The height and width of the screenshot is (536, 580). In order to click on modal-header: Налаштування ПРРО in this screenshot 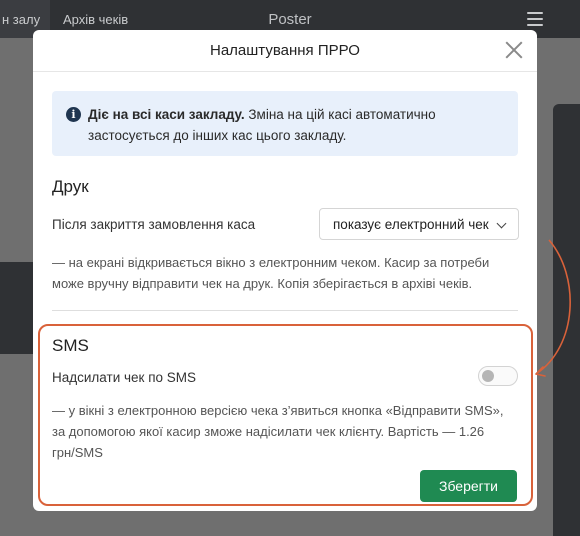, I will do `click(285, 51)`.